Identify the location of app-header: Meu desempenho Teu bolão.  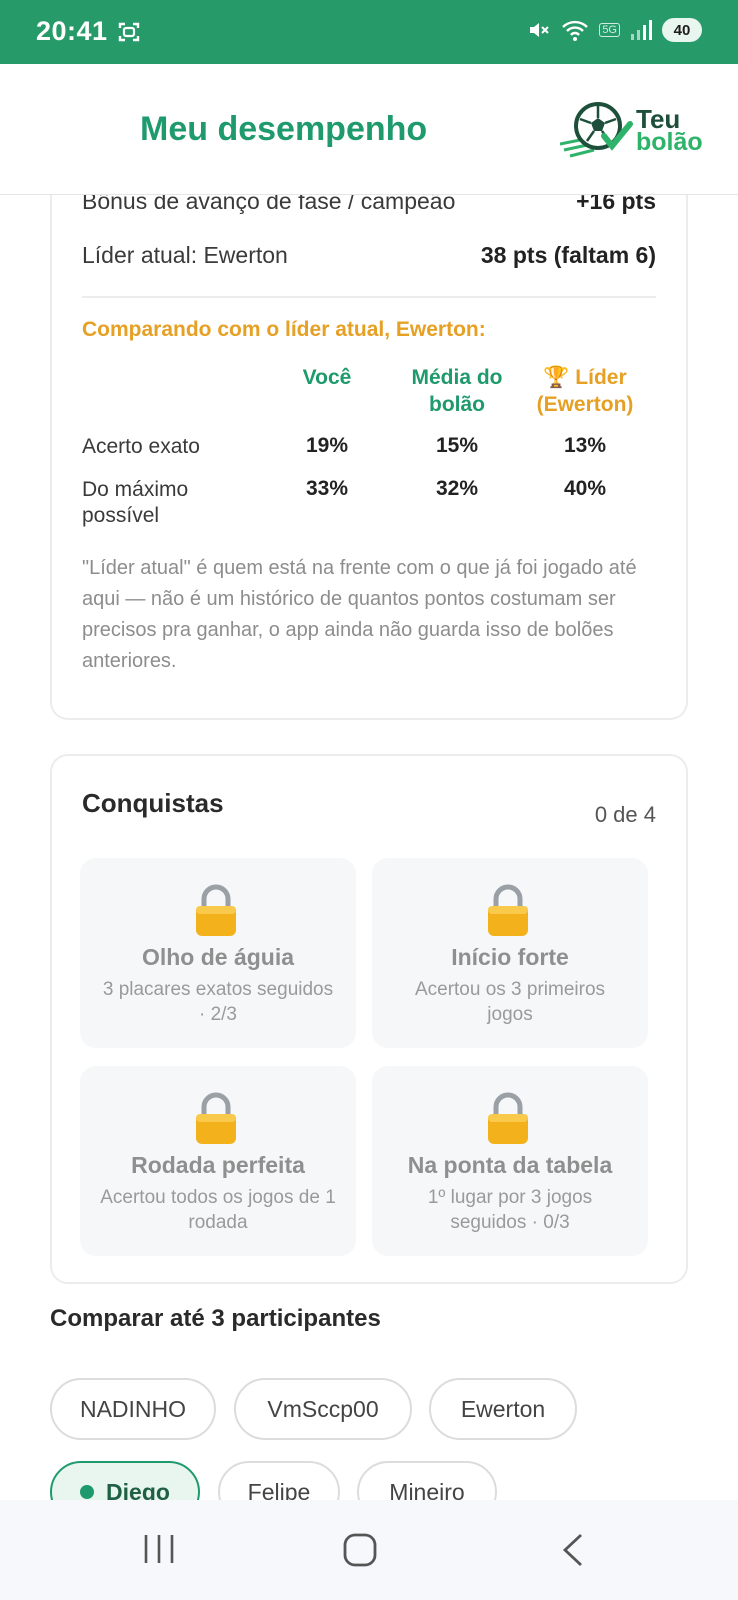
(369, 129).